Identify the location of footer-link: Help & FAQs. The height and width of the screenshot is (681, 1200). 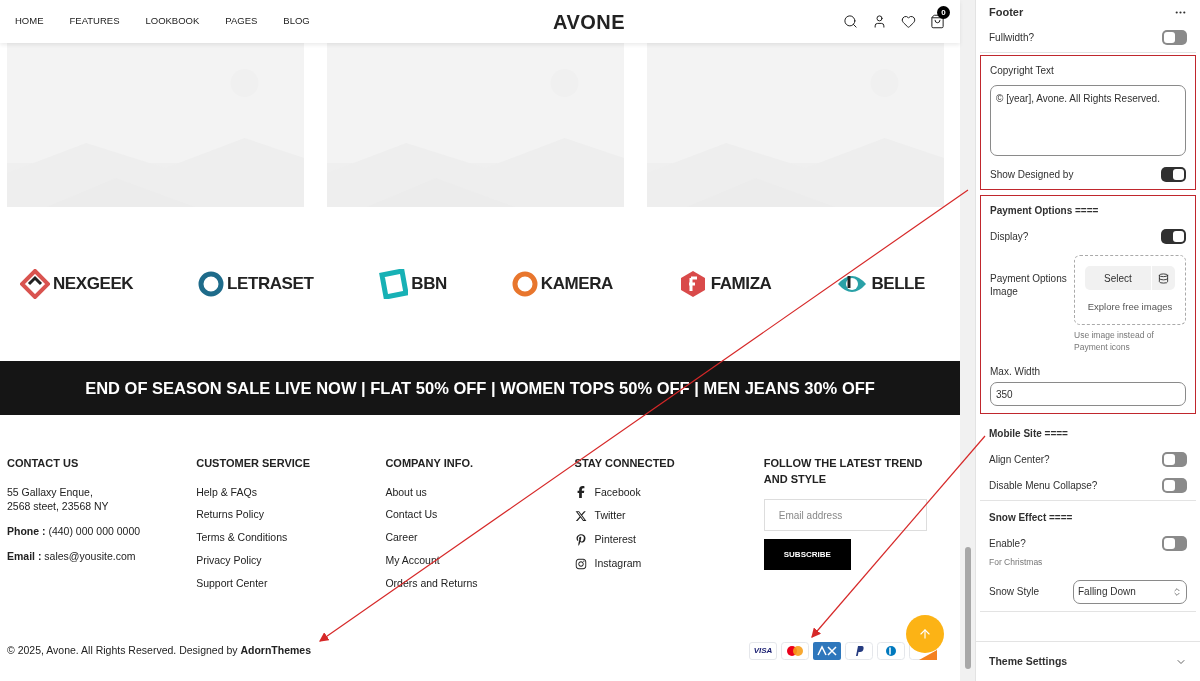
(291, 492).